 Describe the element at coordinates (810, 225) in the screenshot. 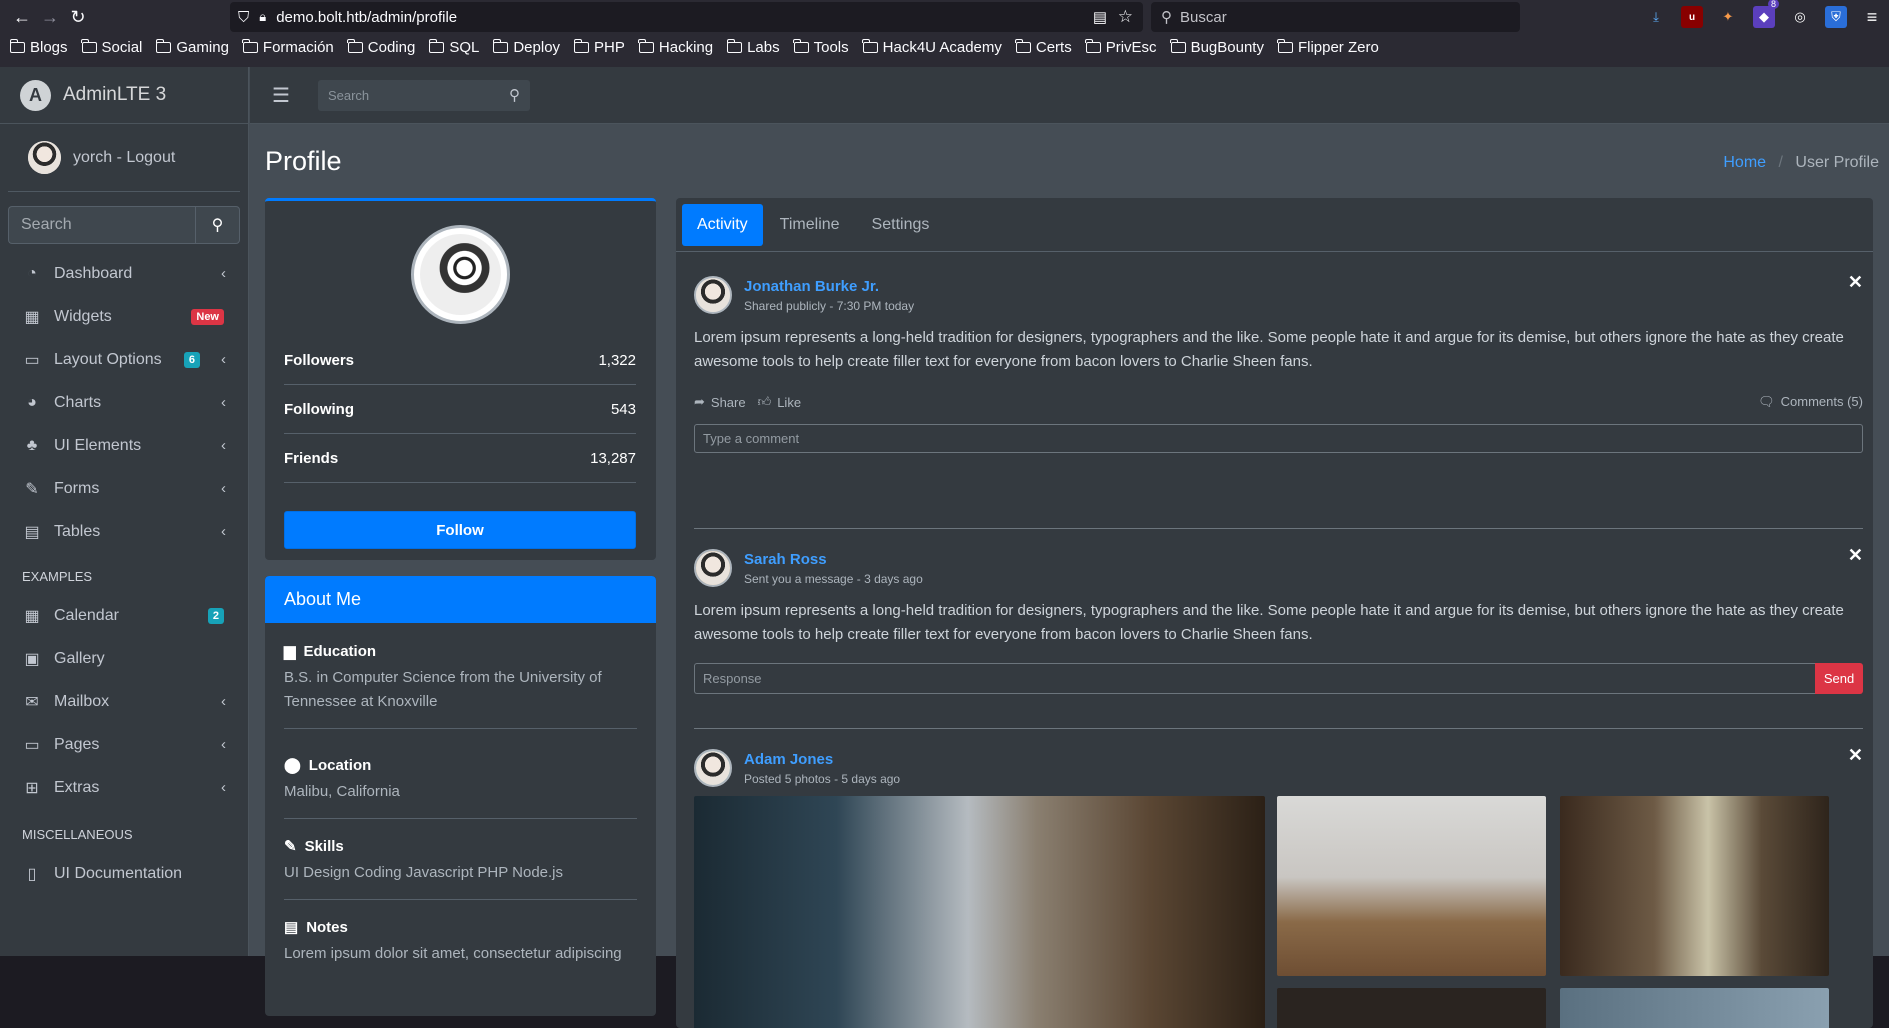

I see `tab-timeline: Timeline` at that location.